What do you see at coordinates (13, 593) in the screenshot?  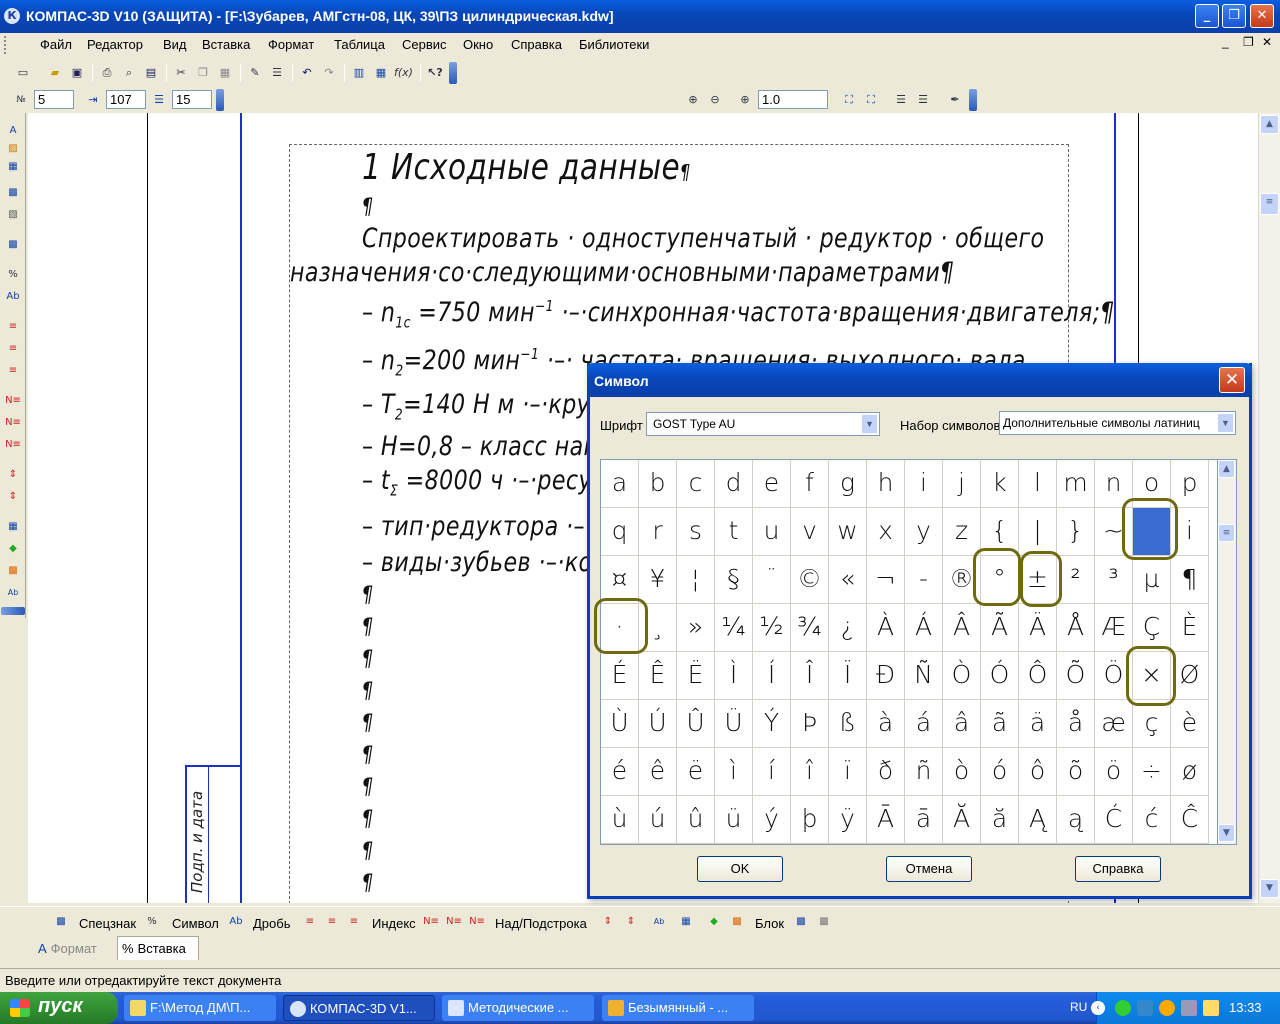 I see `vertical-text-icon: Ab` at bounding box center [13, 593].